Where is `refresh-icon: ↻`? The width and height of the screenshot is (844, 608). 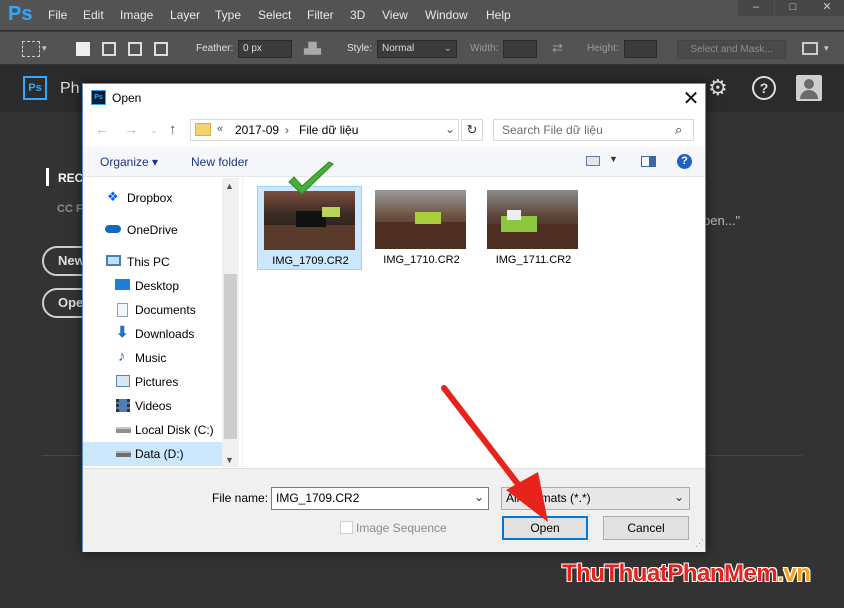
refresh-icon: ↻ is located at coordinates (472, 130).